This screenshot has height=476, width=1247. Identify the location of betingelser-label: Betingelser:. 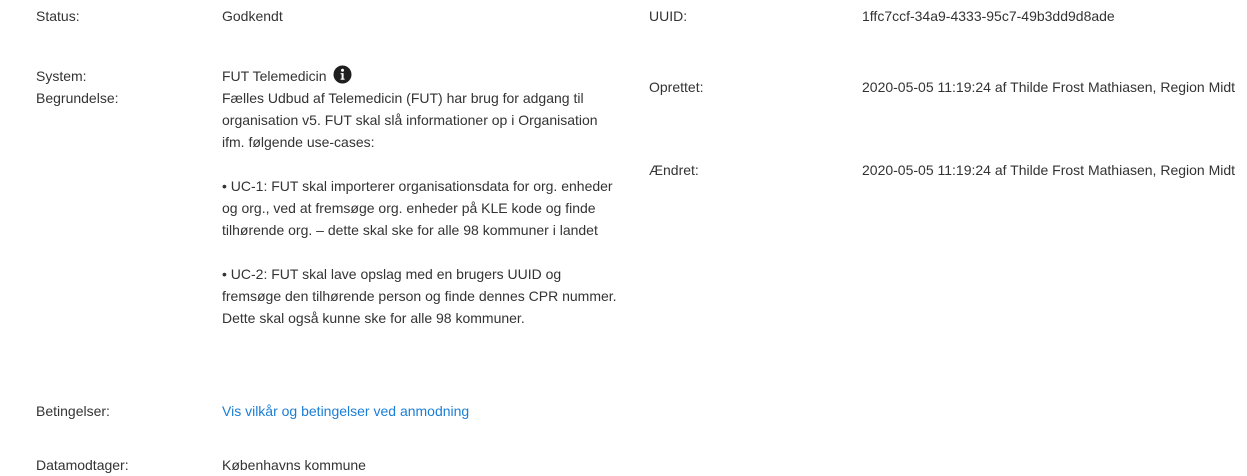
(73, 411).